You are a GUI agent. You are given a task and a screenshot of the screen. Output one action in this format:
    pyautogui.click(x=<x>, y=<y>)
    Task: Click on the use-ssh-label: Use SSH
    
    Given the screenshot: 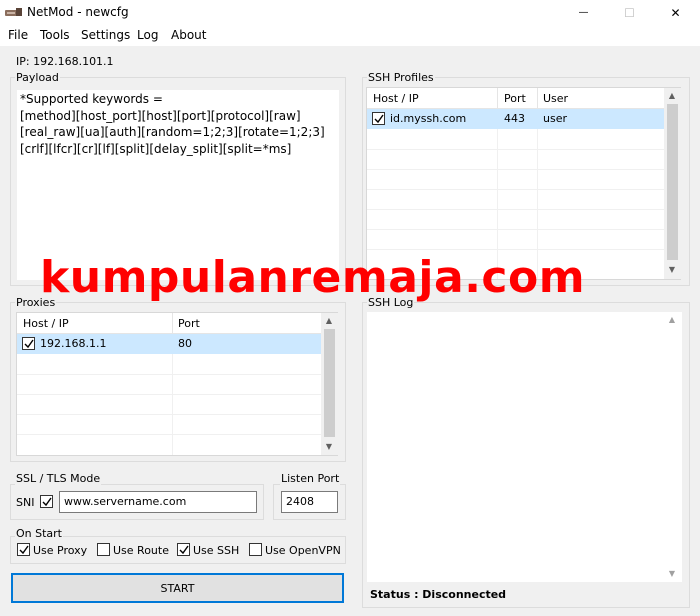 What is the action you would take?
    pyautogui.click(x=216, y=550)
    